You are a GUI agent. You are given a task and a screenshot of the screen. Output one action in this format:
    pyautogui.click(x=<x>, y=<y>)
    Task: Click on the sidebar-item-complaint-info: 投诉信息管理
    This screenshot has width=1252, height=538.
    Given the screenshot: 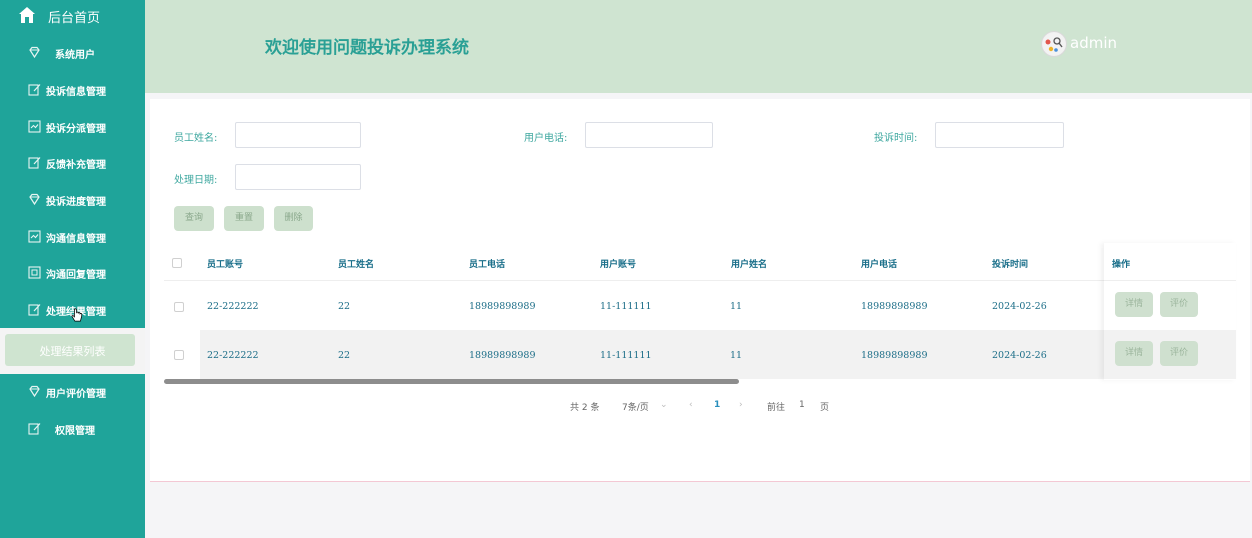 What is the action you would take?
    pyautogui.click(x=72, y=91)
    